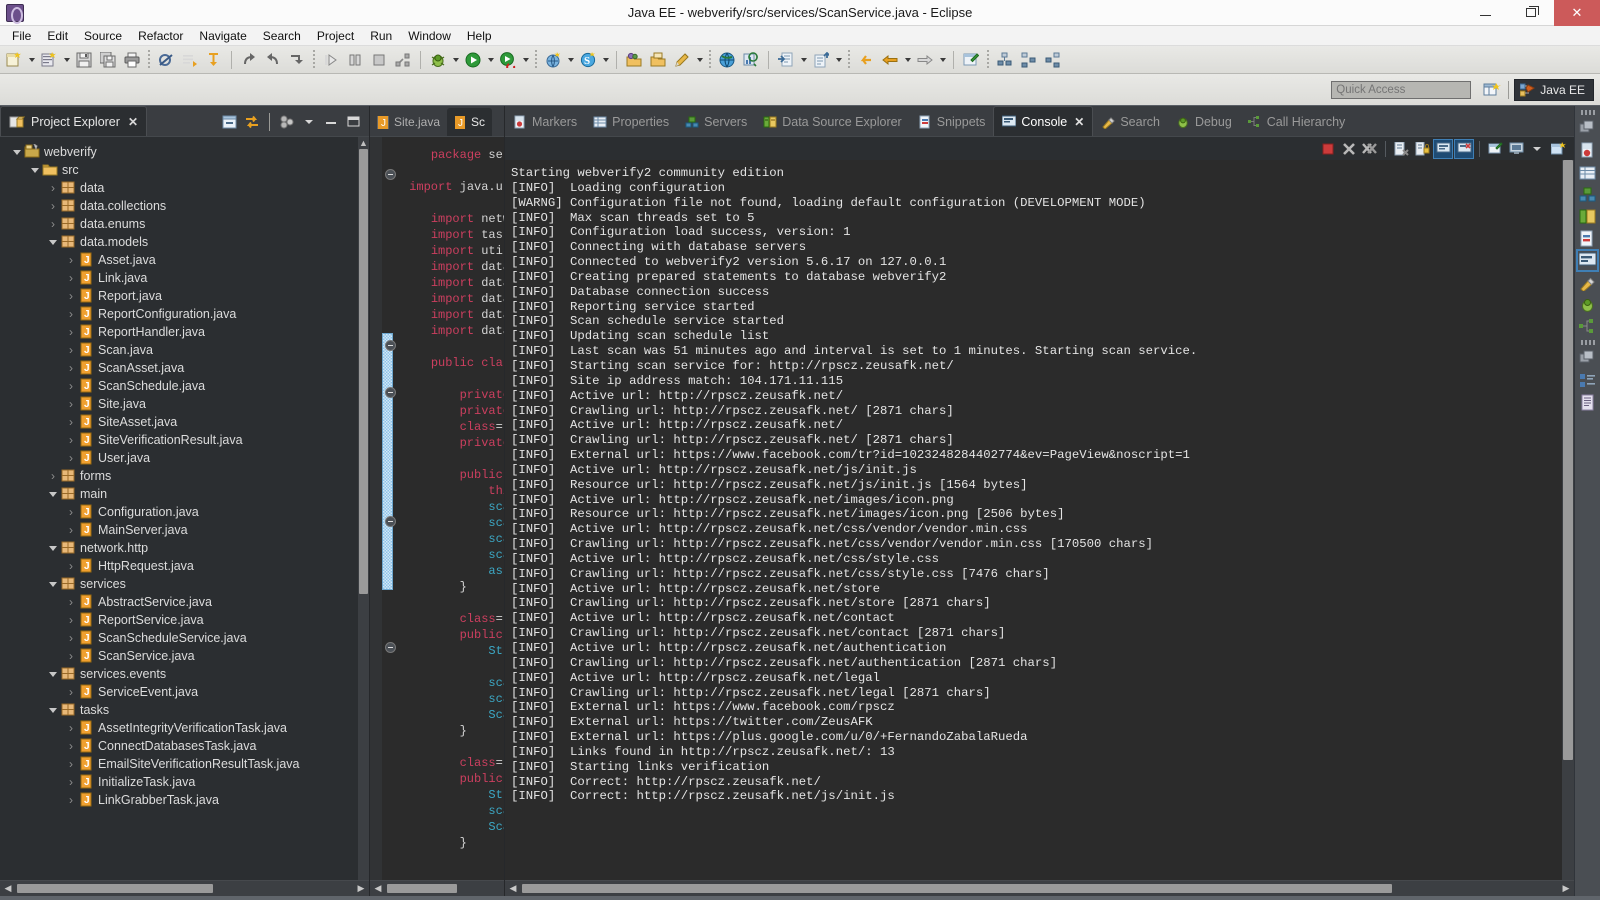  What do you see at coordinates (179, 170) in the screenshot?
I see `tree-item-src: src` at bounding box center [179, 170].